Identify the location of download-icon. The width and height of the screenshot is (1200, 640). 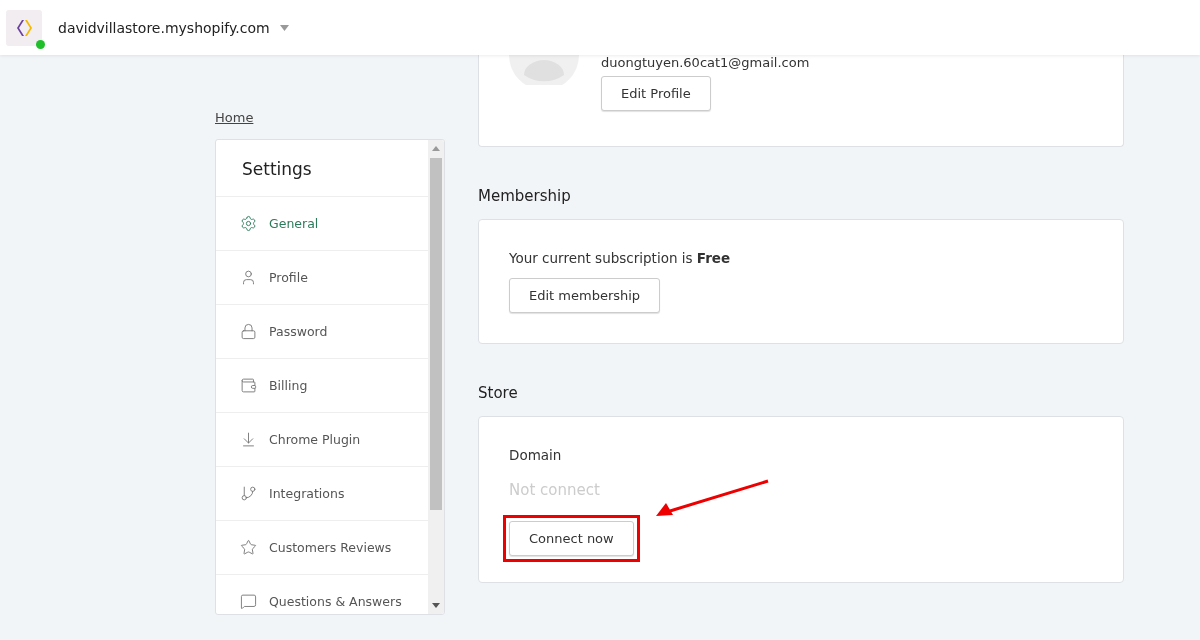
(248, 439).